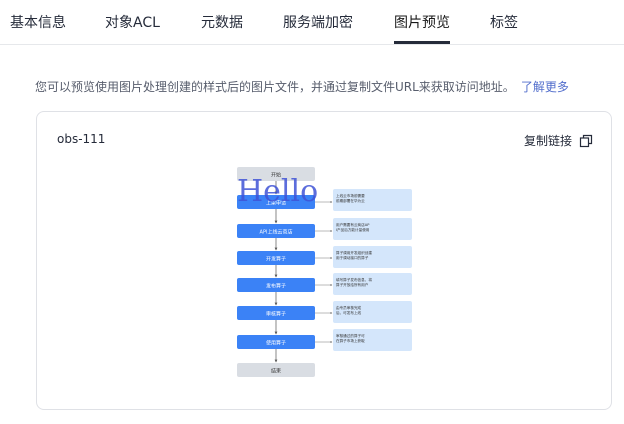 The height and width of the screenshot is (424, 624). I want to click on flow-step-label: 使用算子, so click(276, 343).